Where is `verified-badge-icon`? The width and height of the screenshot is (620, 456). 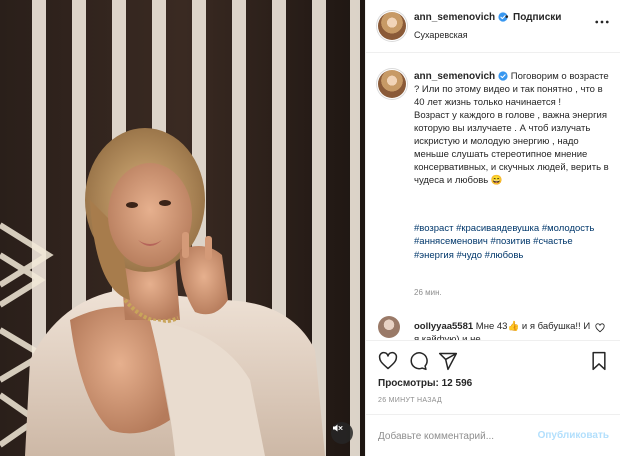
verified-badge-icon is located at coordinates (503, 76).